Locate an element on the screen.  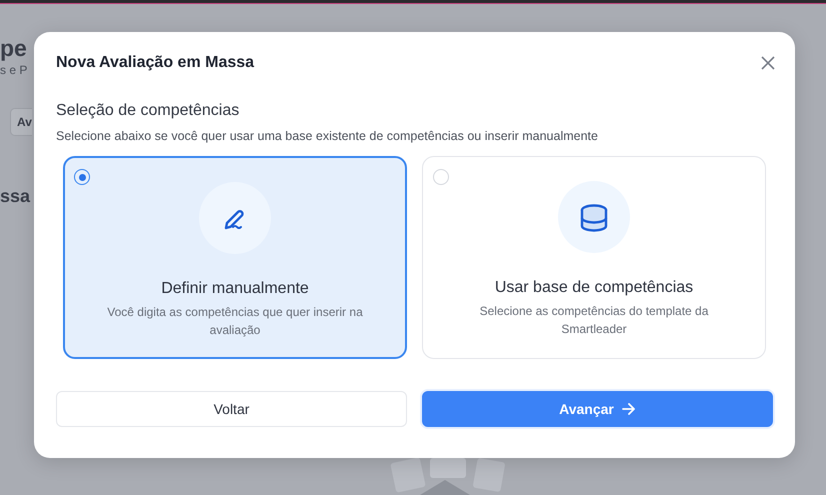
section-description: Selecione abaixo se você quer usar uma base existente de competências ou inserir manualmente is located at coordinates (327, 136).